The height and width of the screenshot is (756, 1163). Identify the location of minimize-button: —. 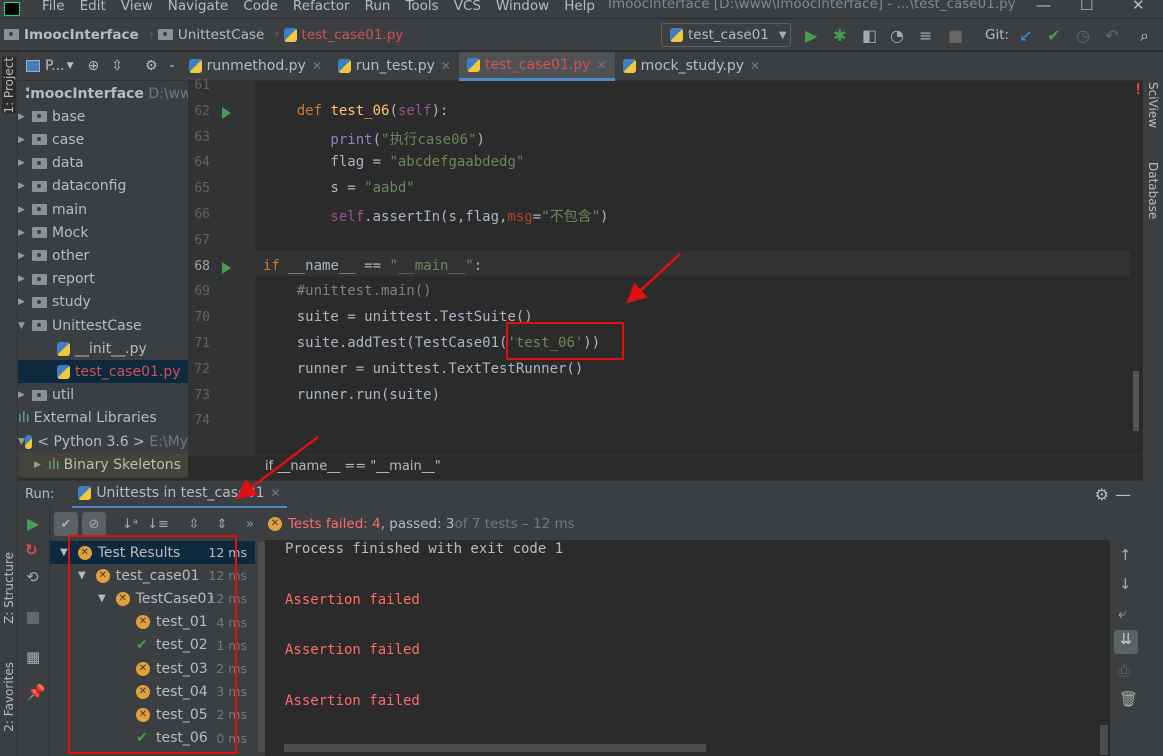
(1043, 7).